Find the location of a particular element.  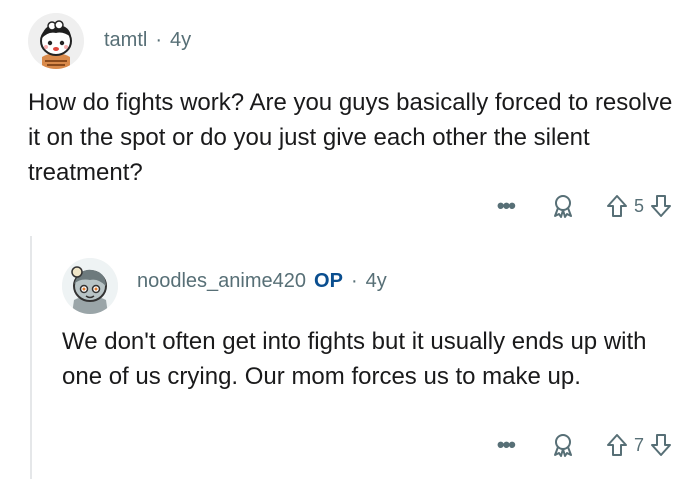

username-link: tamtl is located at coordinates (125, 40).